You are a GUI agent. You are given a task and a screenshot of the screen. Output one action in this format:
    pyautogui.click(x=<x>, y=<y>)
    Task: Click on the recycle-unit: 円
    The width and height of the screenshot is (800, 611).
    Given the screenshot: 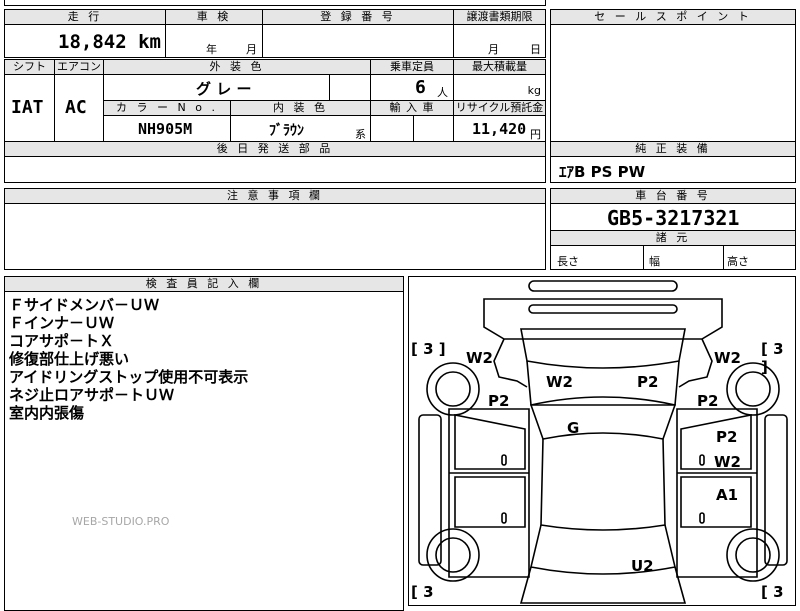 What is the action you would take?
    pyautogui.click(x=535, y=134)
    